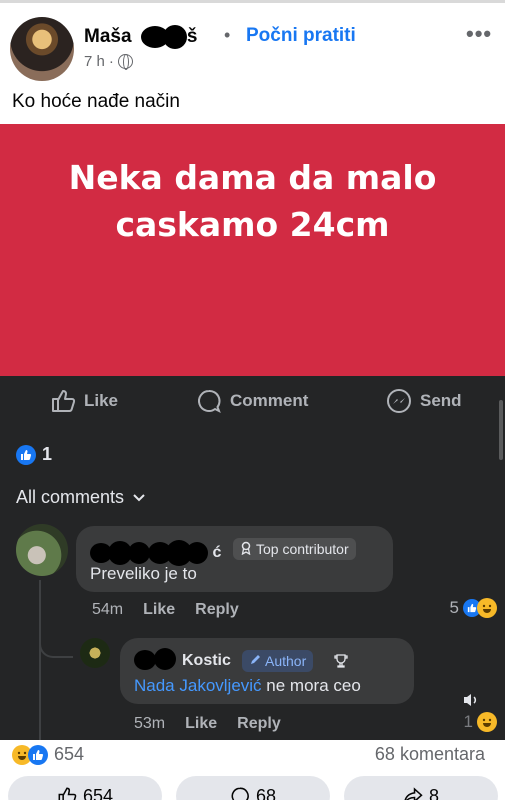 This screenshot has width=505, height=800. What do you see at coordinates (278, 661) in the screenshot?
I see `author-badge: Author` at bounding box center [278, 661].